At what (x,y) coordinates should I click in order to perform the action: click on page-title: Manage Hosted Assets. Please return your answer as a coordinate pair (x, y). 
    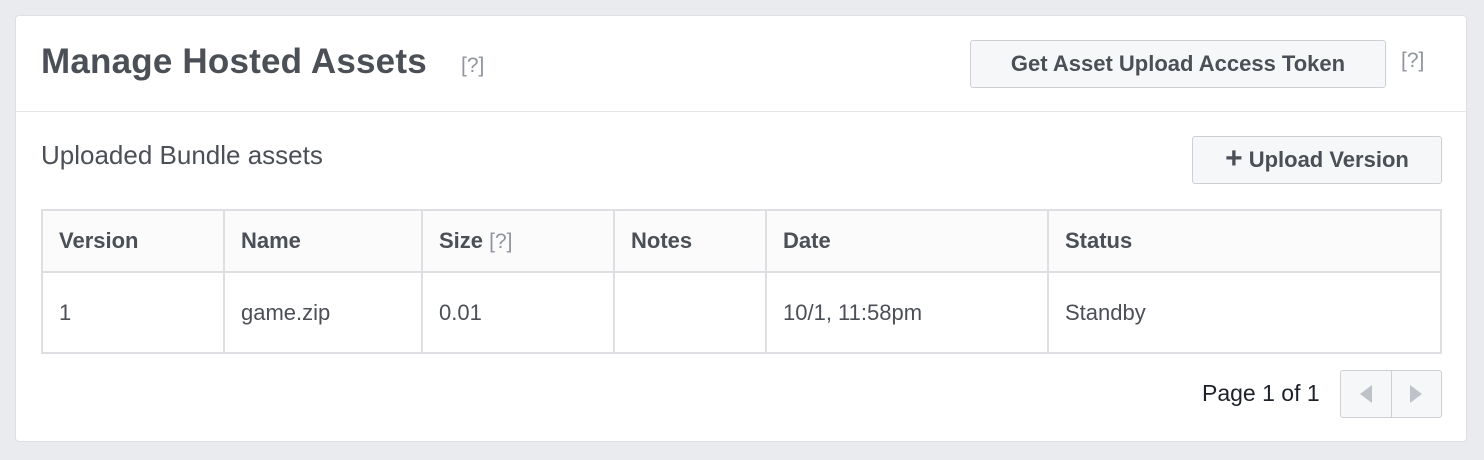
    Looking at the image, I should click on (234, 61).